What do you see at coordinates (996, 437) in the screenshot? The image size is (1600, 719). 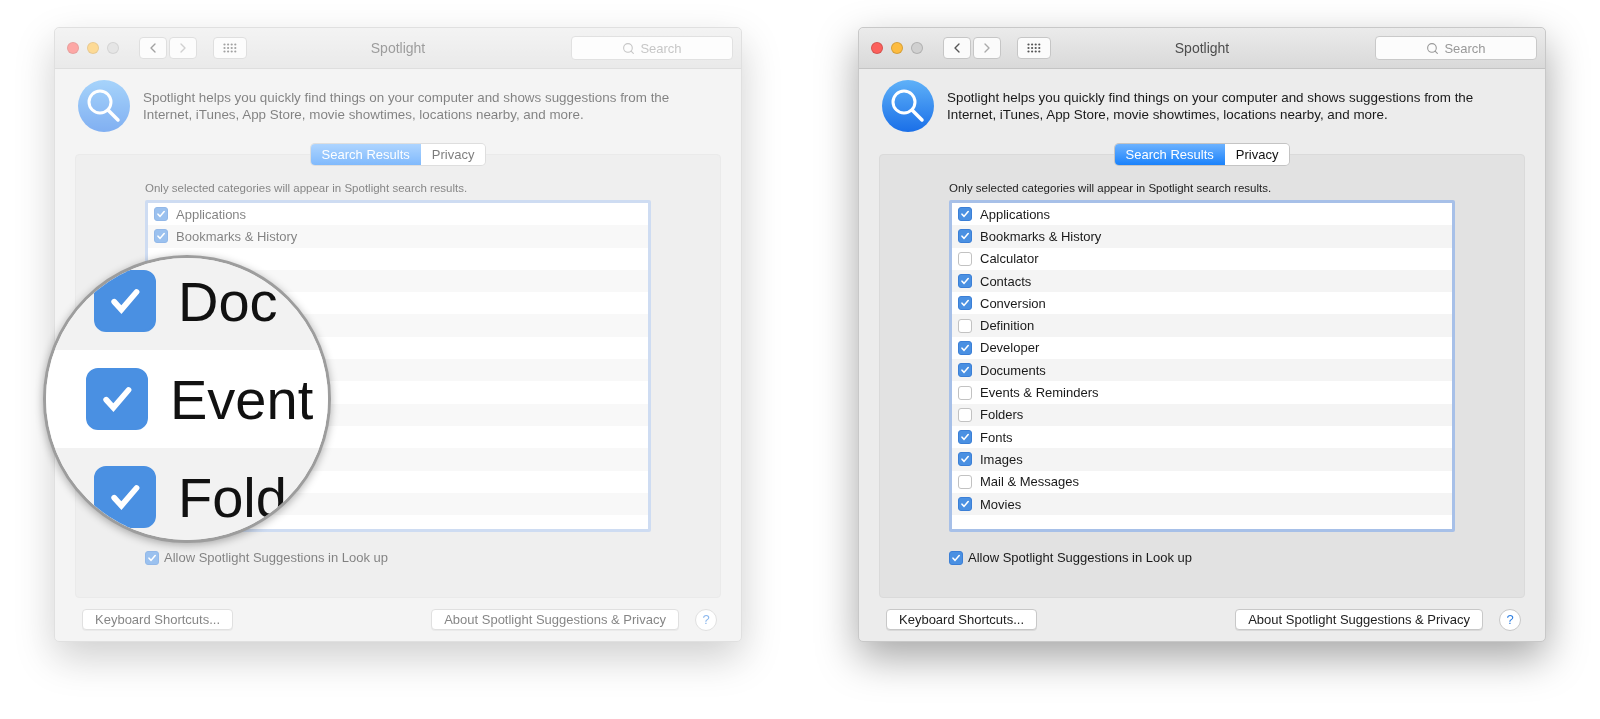 I see `category-label: Fonts` at bounding box center [996, 437].